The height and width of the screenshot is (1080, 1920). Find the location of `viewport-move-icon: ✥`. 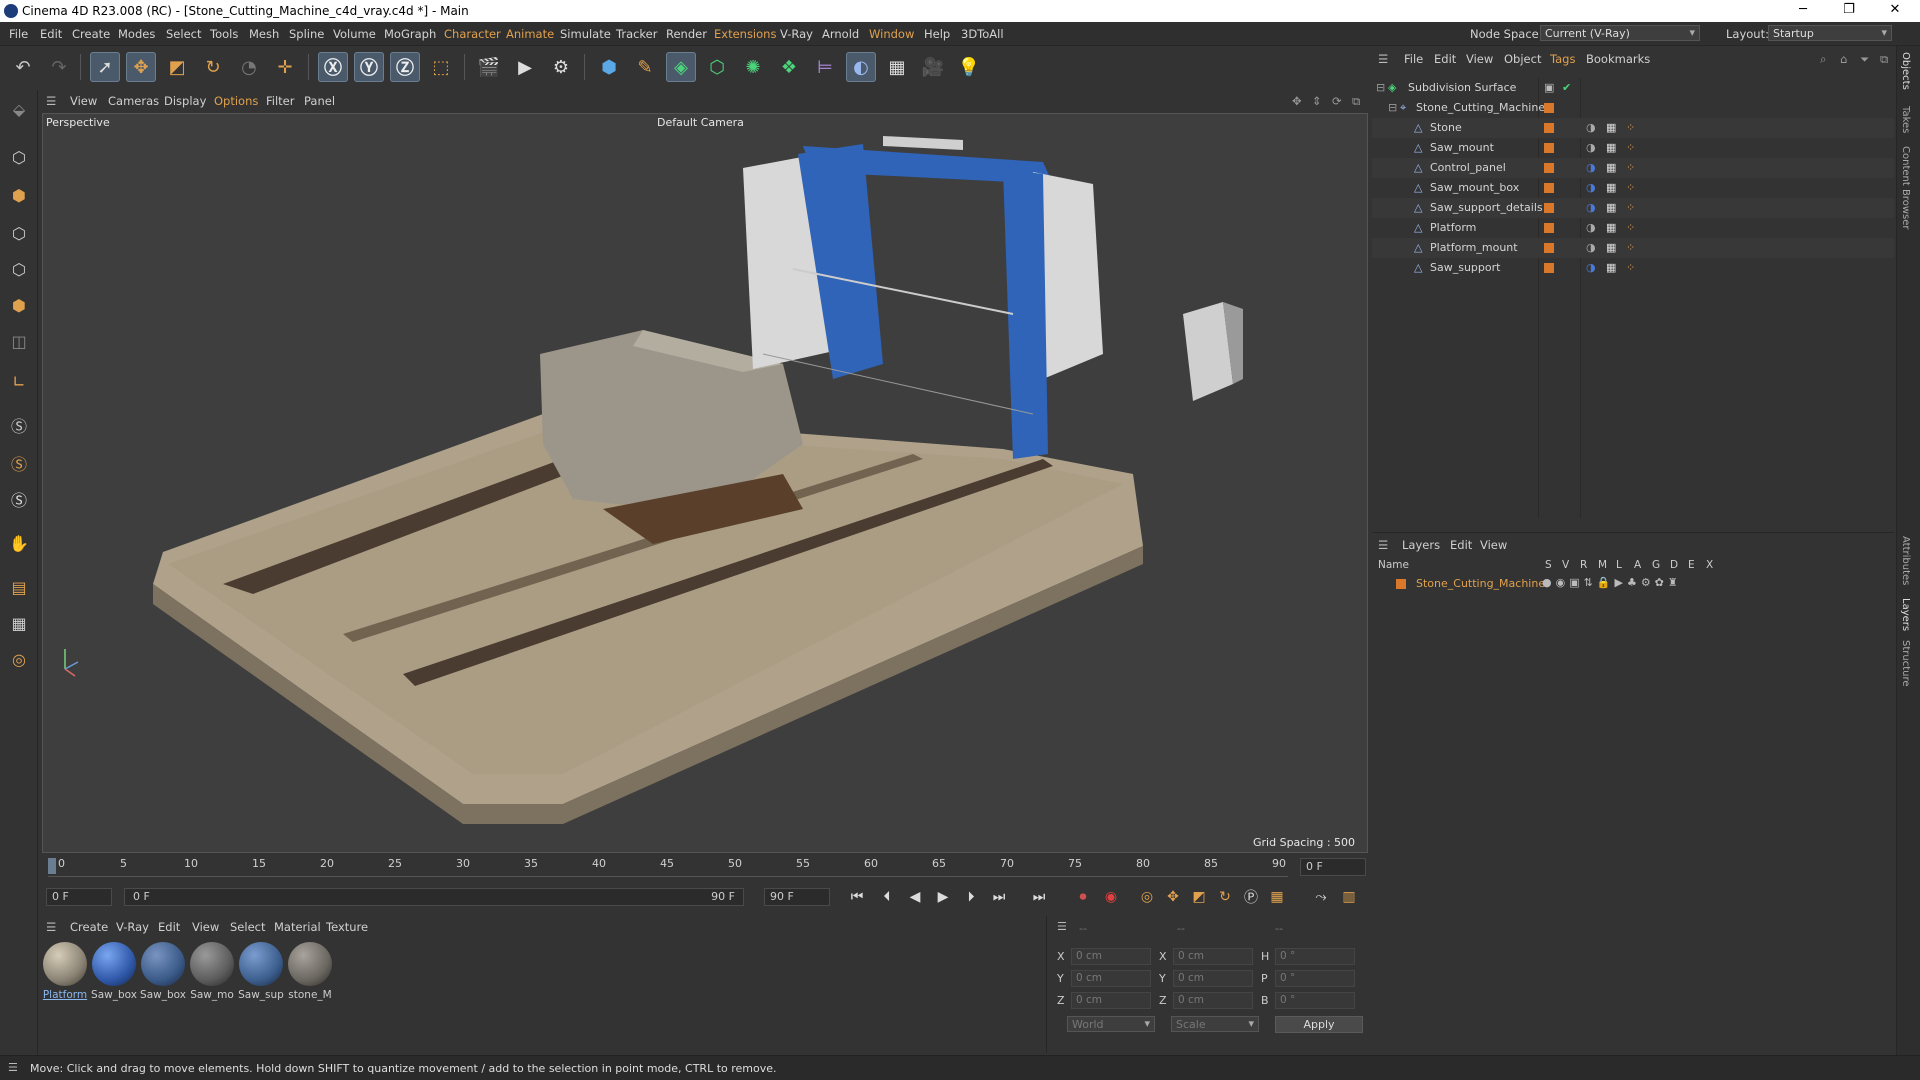

viewport-move-icon: ✥ is located at coordinates (1297, 101).